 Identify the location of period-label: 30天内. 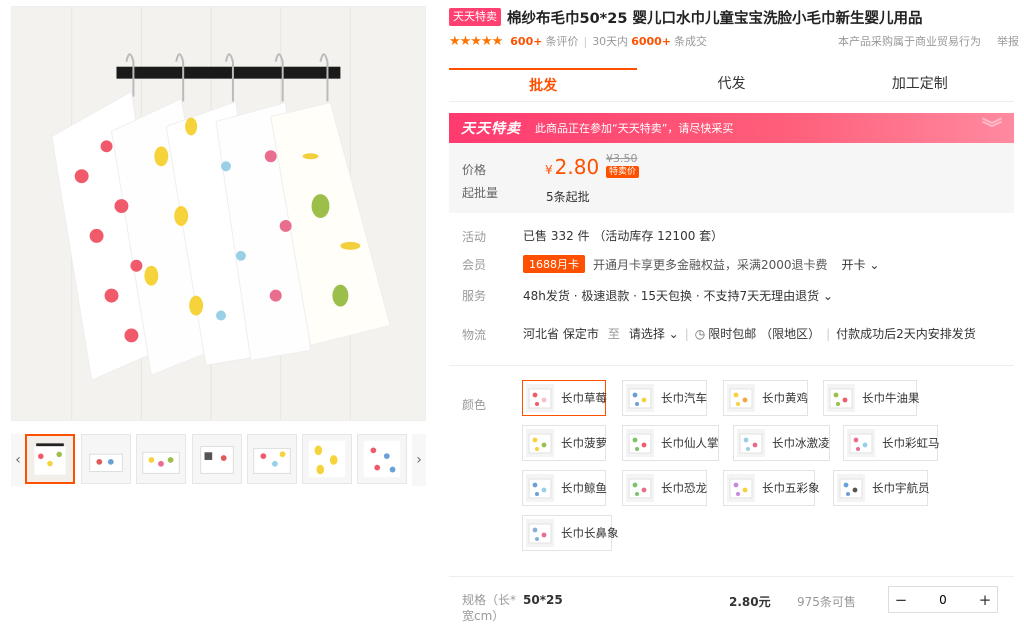
(610, 41).